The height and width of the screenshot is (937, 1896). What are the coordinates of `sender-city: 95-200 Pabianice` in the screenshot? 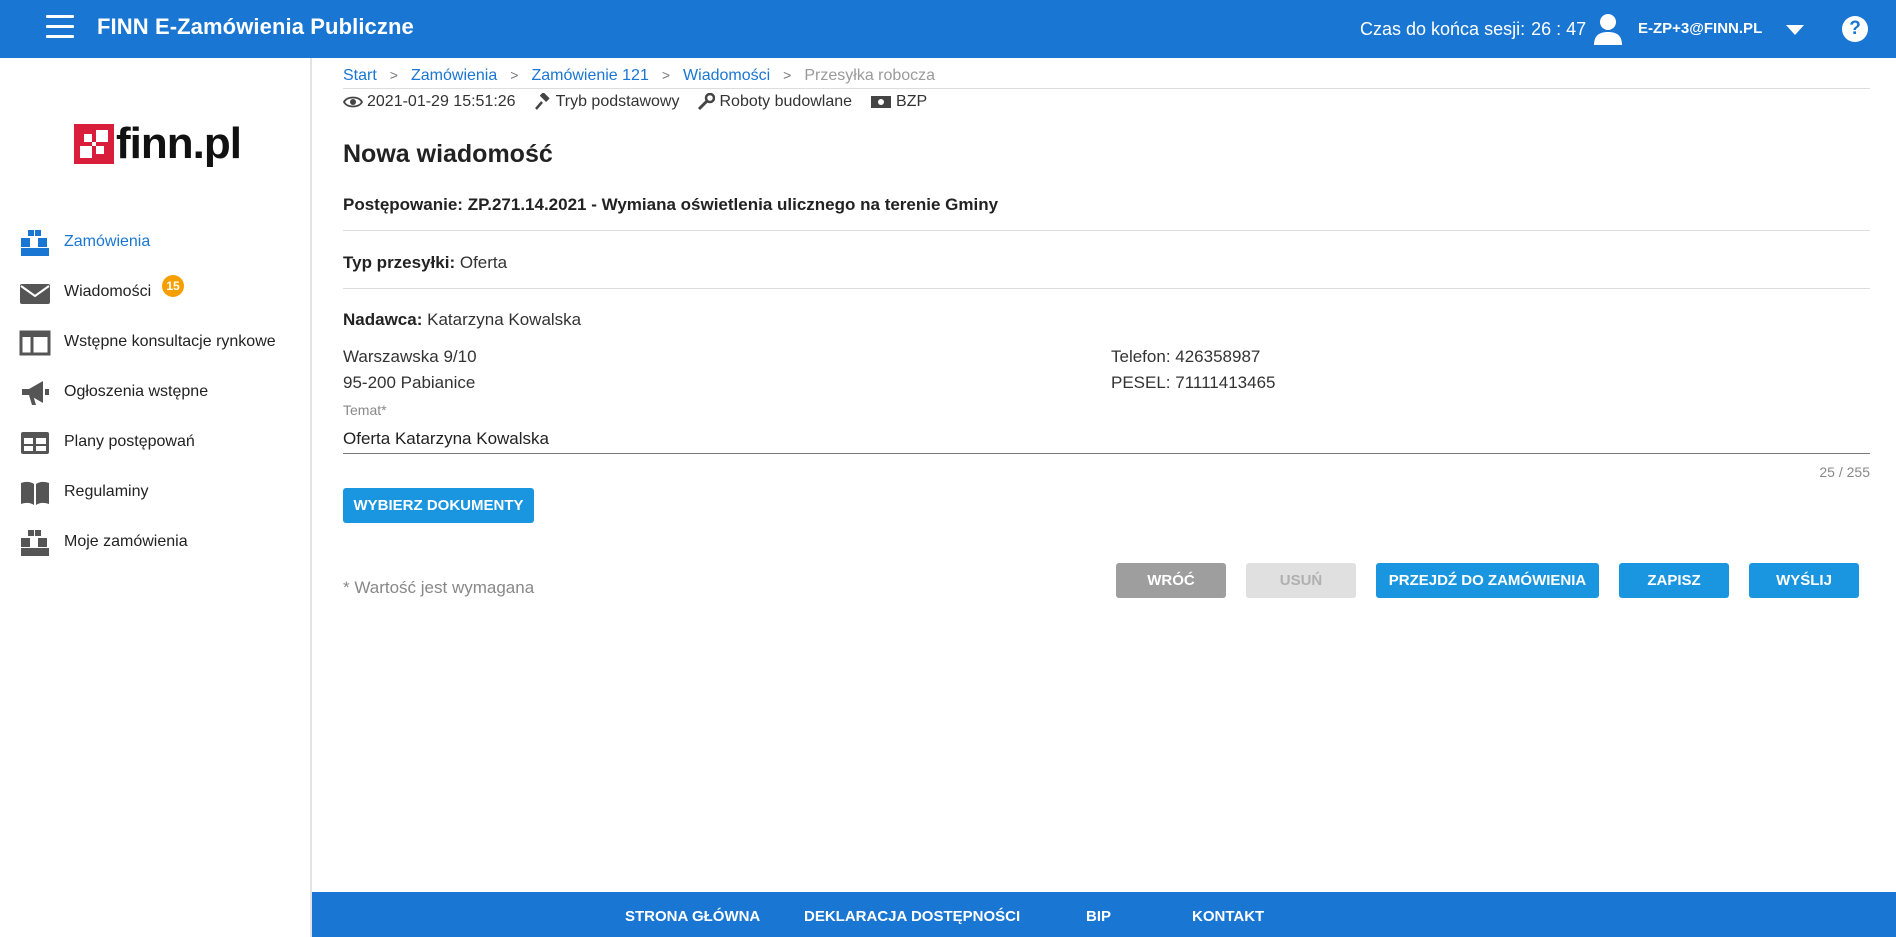 It's located at (409, 382).